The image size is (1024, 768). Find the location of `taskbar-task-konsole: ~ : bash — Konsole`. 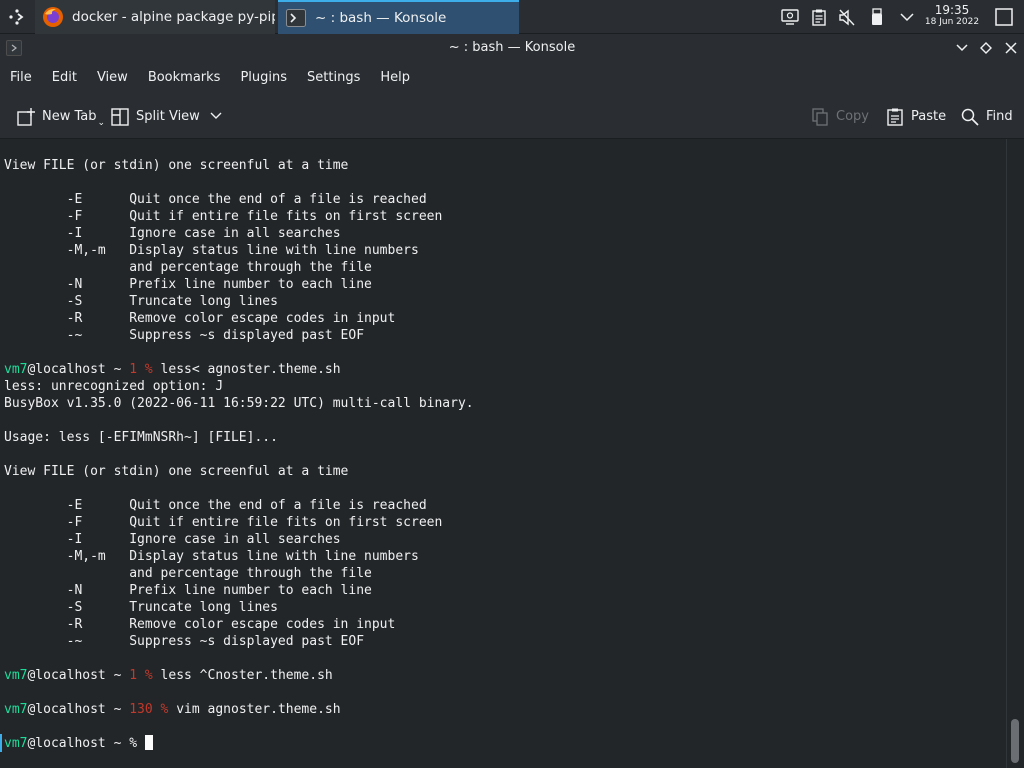

taskbar-task-konsole: ~ : bash — Konsole is located at coordinates (398, 17).